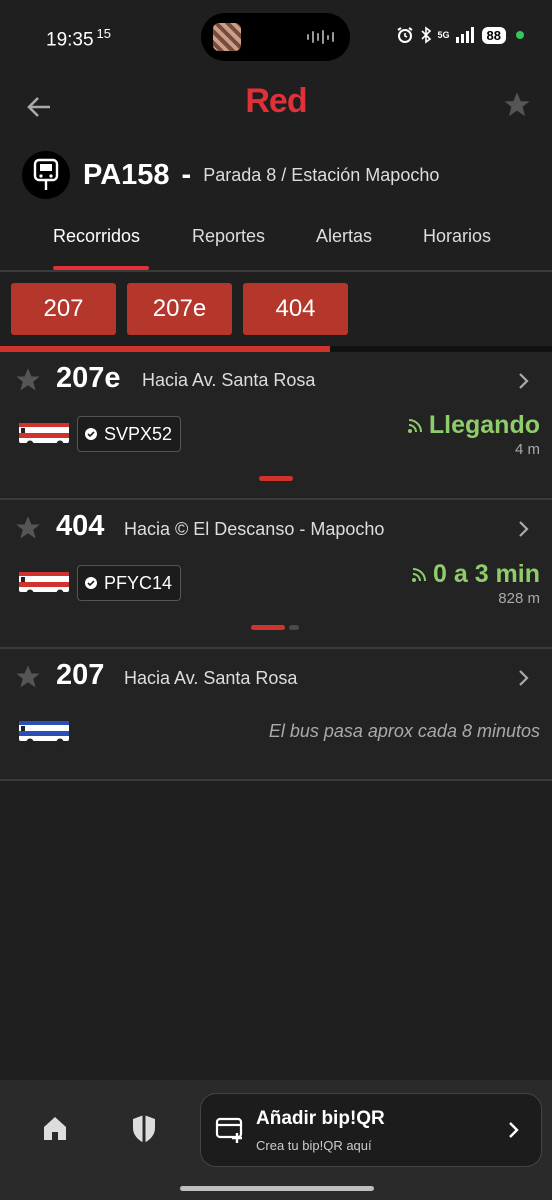  What do you see at coordinates (520, 35) in the screenshot?
I see `privacy-dot` at bounding box center [520, 35].